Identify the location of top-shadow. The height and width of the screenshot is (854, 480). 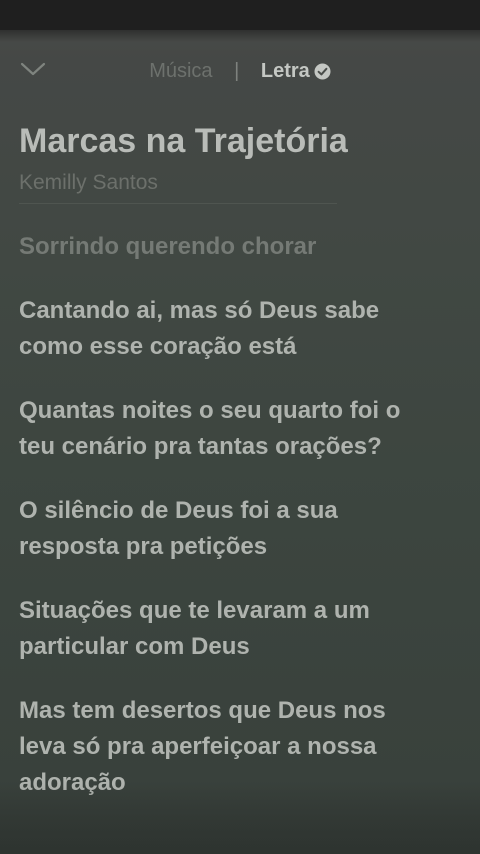
(240, 36).